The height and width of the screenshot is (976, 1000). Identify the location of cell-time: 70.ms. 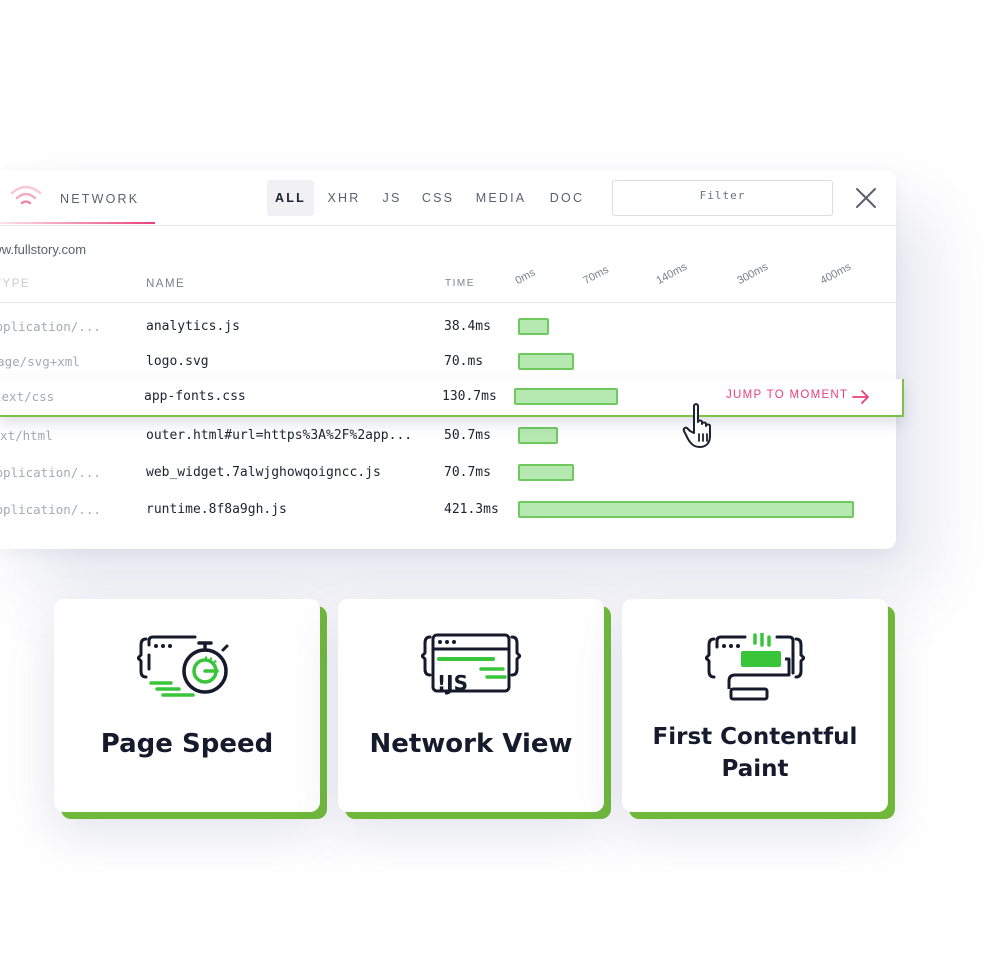
(464, 361).